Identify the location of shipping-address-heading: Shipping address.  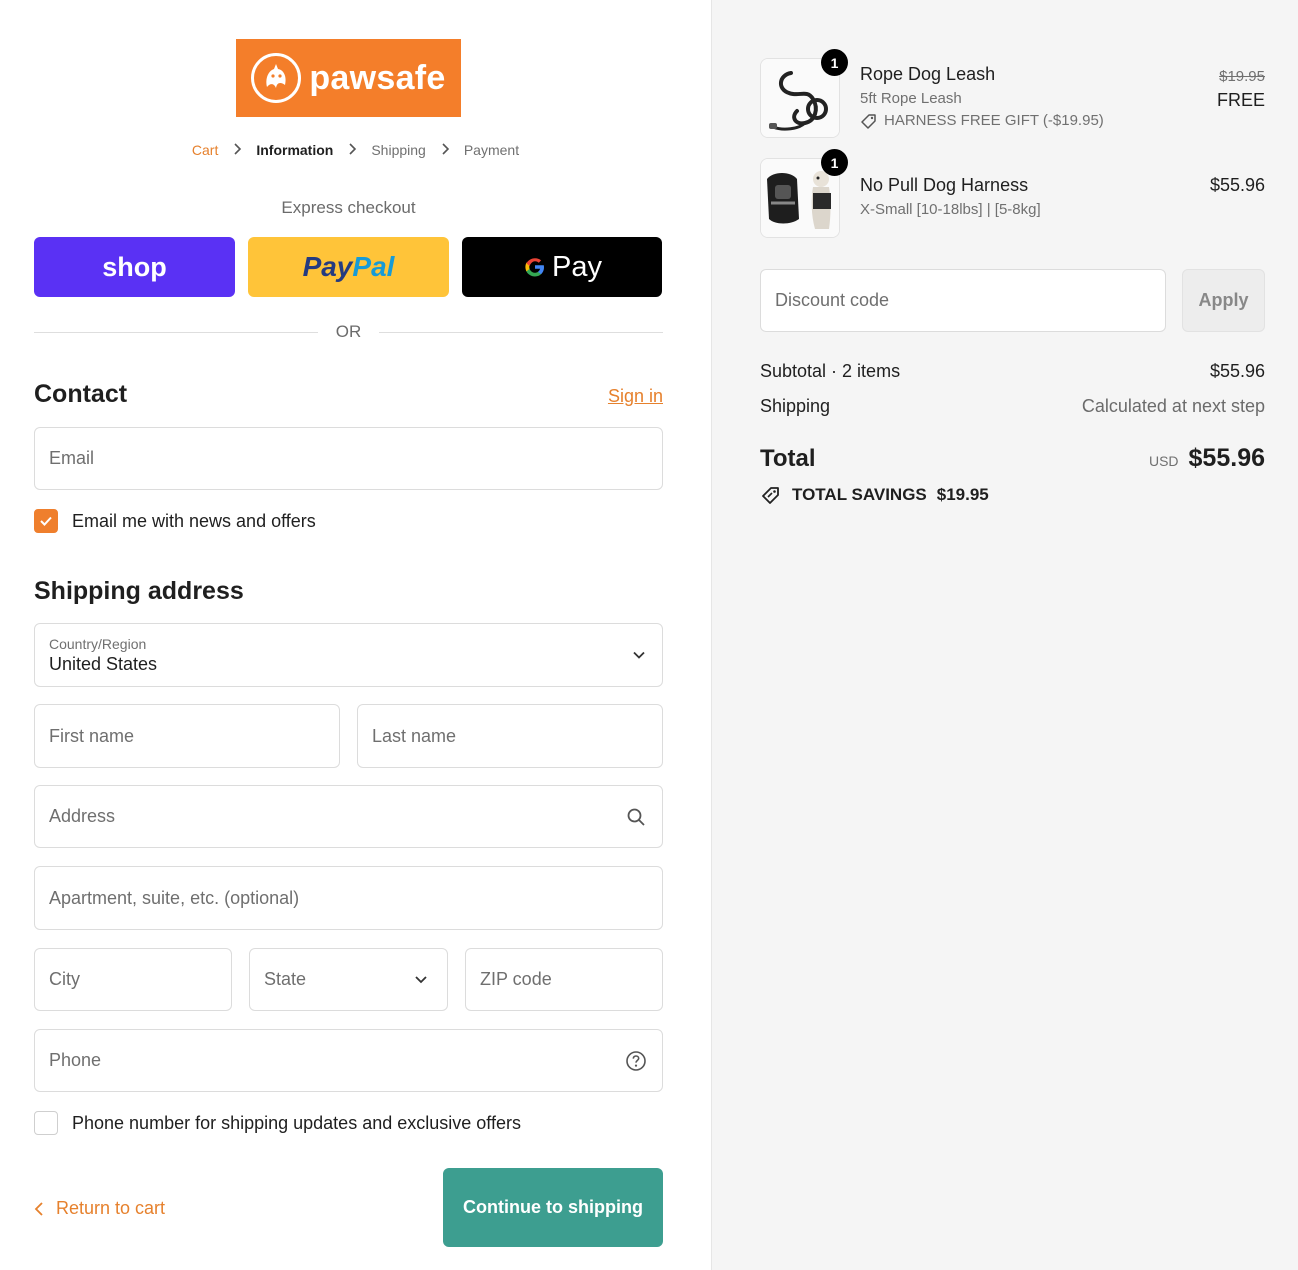
(139, 591).